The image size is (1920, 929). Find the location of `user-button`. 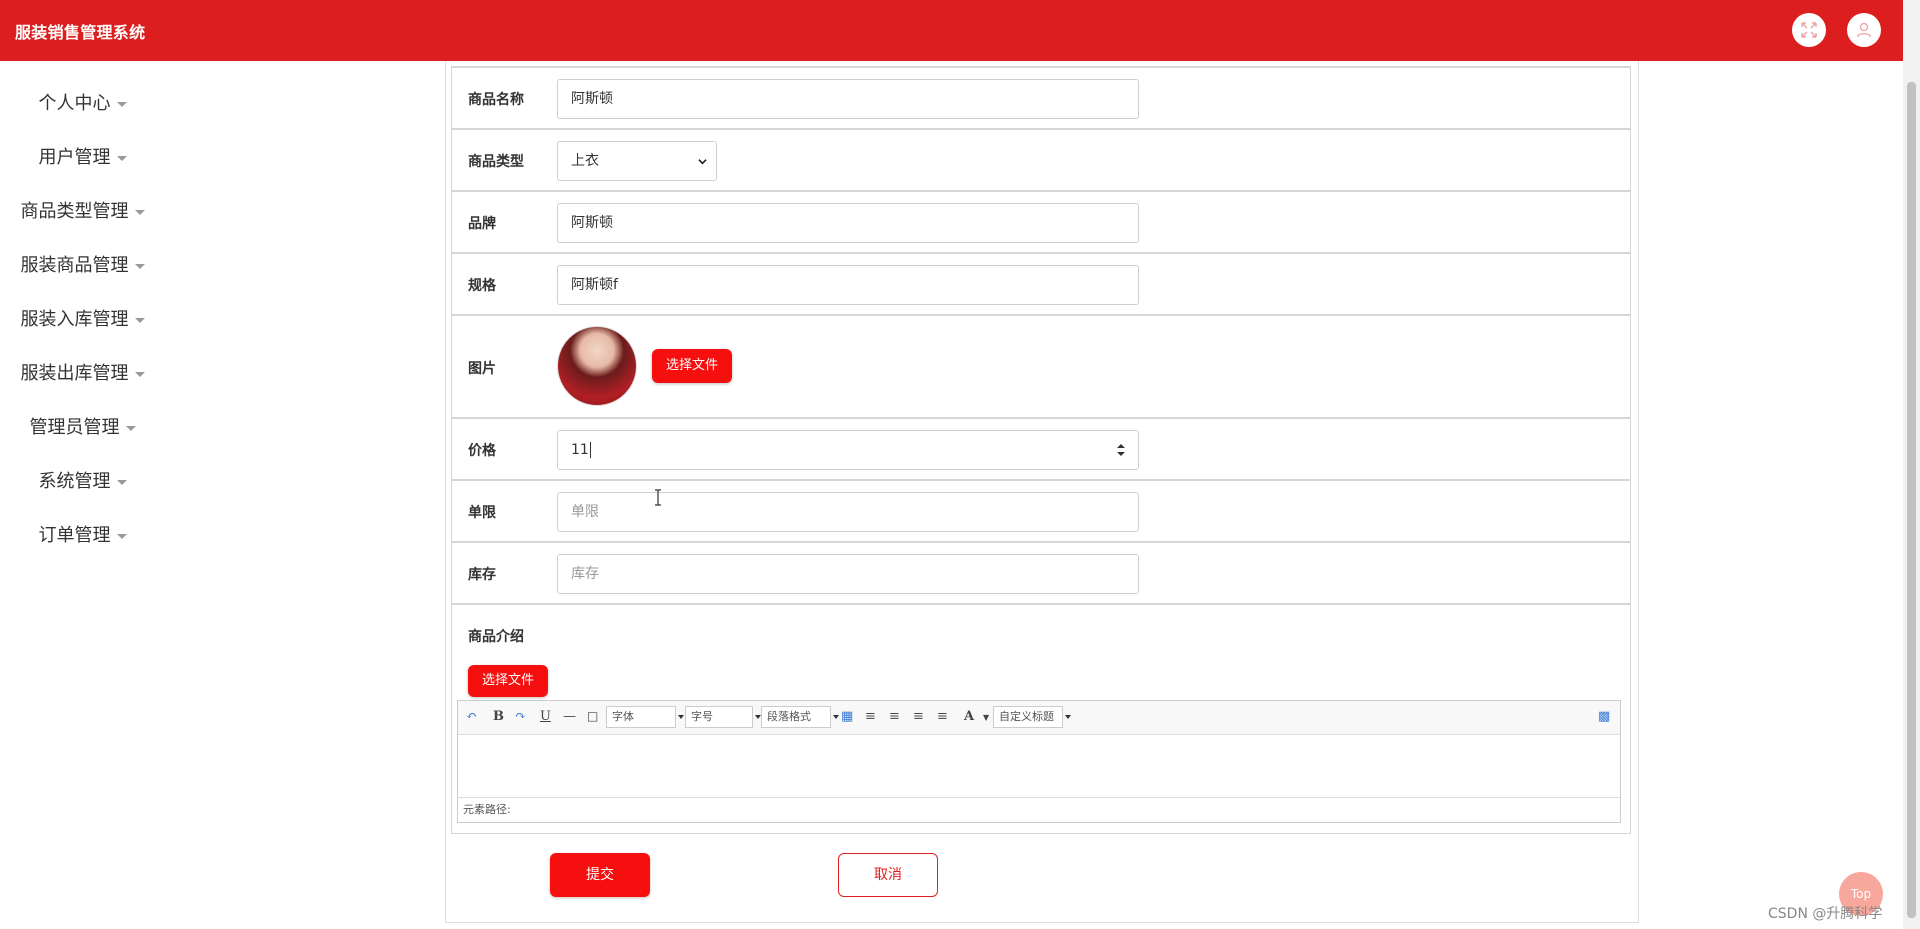

user-button is located at coordinates (1864, 30).